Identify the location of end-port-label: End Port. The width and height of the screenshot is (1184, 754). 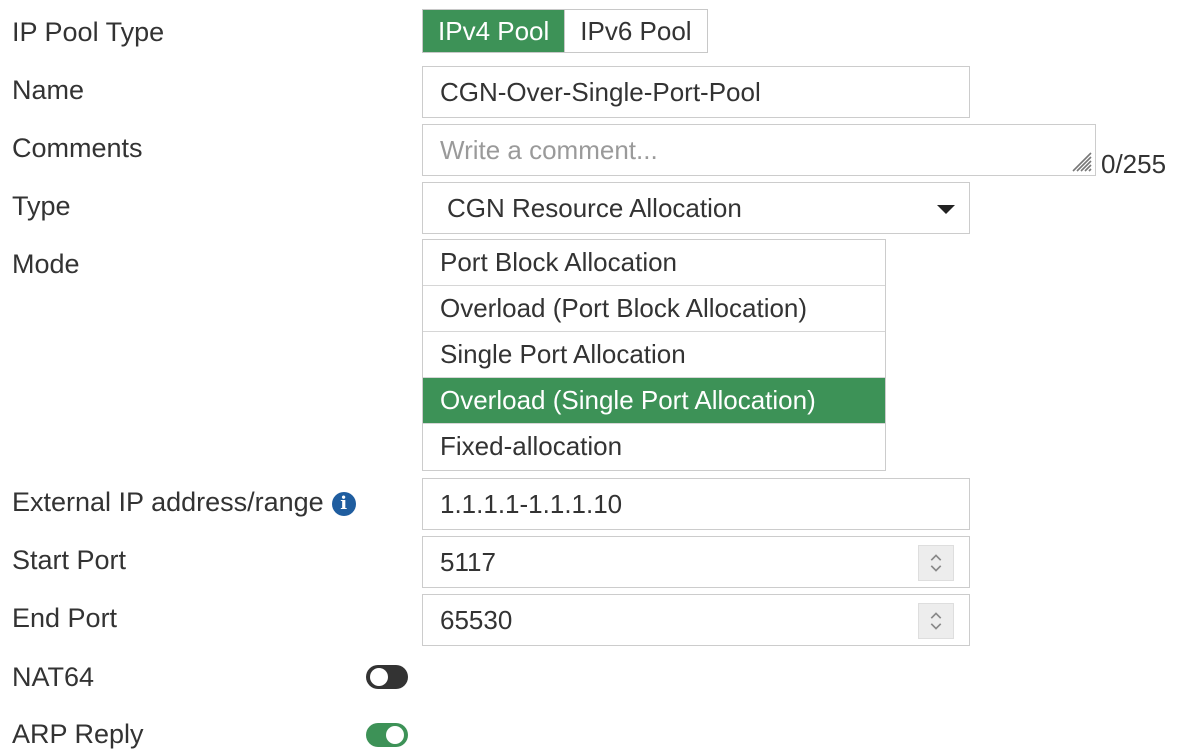
(65, 618).